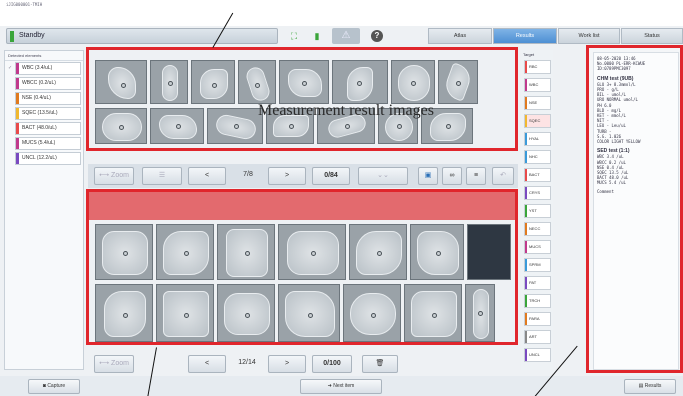 The height and width of the screenshot is (396, 683). Describe the element at coordinates (12, 36) in the screenshot. I see `status-led` at that location.